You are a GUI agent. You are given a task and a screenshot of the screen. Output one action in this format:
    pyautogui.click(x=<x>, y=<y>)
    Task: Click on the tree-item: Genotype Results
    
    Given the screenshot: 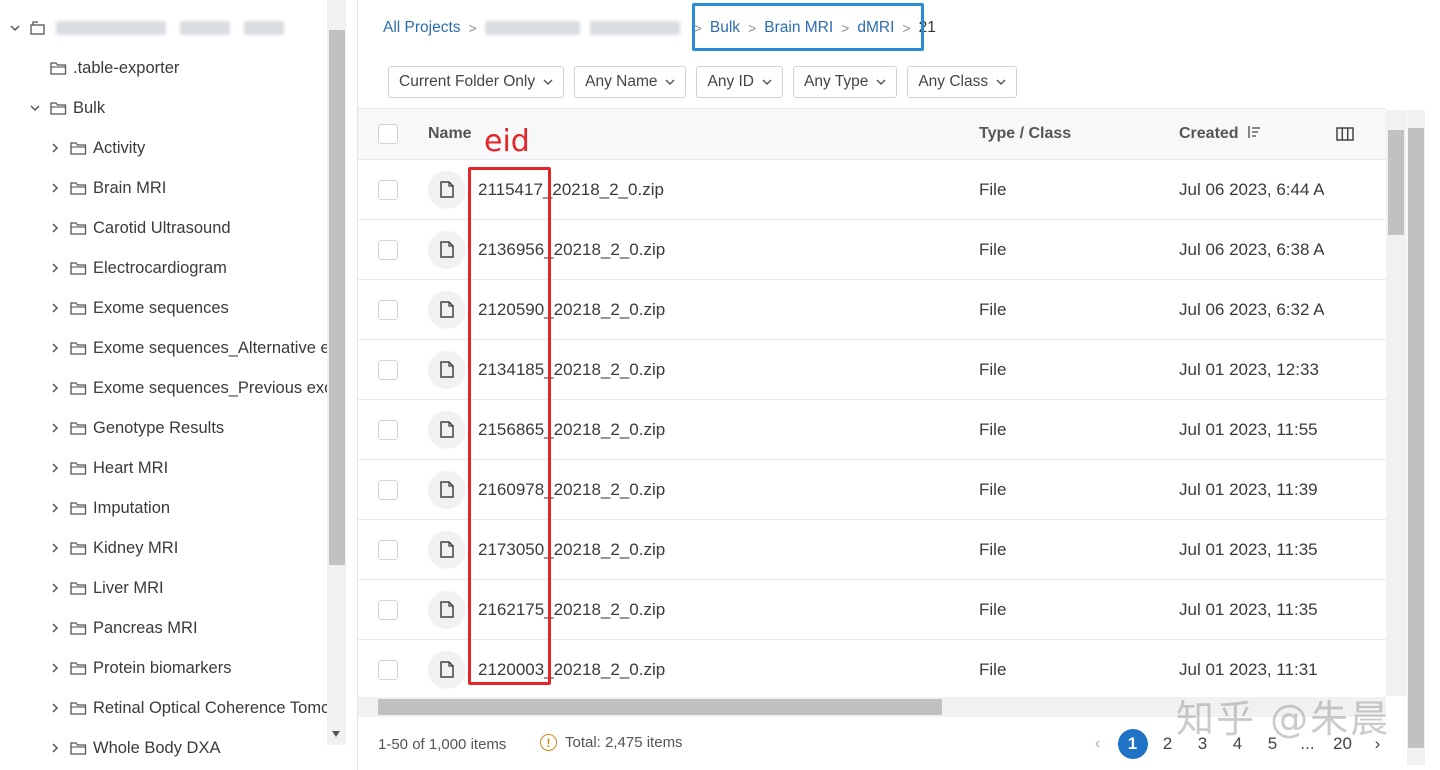 What is the action you would take?
    pyautogui.click(x=136, y=428)
    